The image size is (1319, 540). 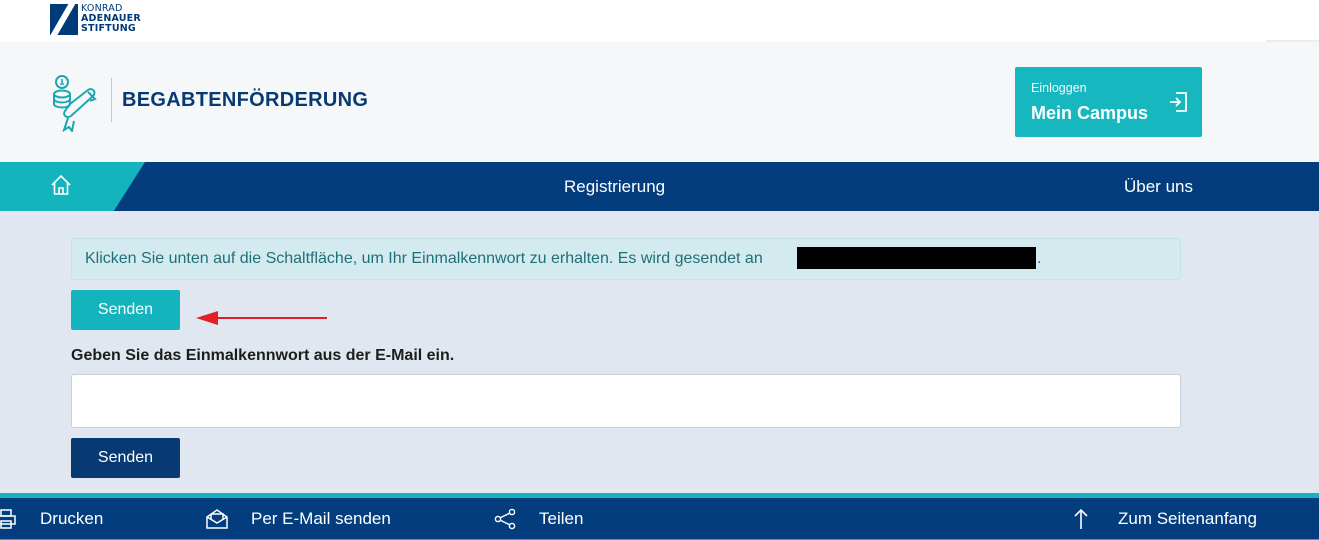 What do you see at coordinates (1158, 187) in the screenshot?
I see `nav-item-ueber-uns: Über uns` at bounding box center [1158, 187].